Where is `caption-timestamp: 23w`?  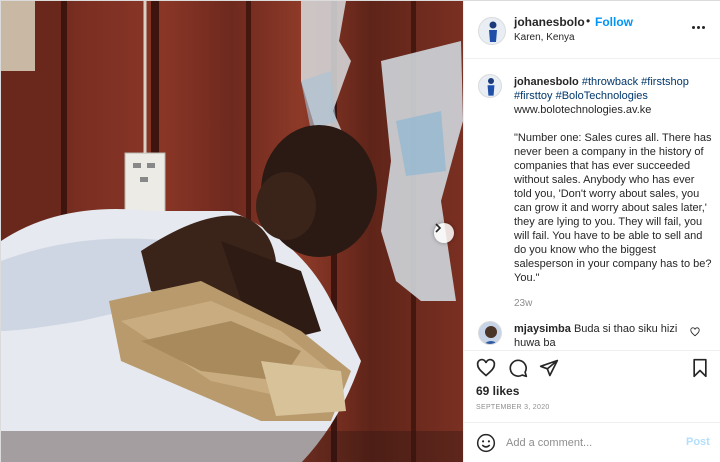 caption-timestamp: 23w is located at coordinates (614, 304).